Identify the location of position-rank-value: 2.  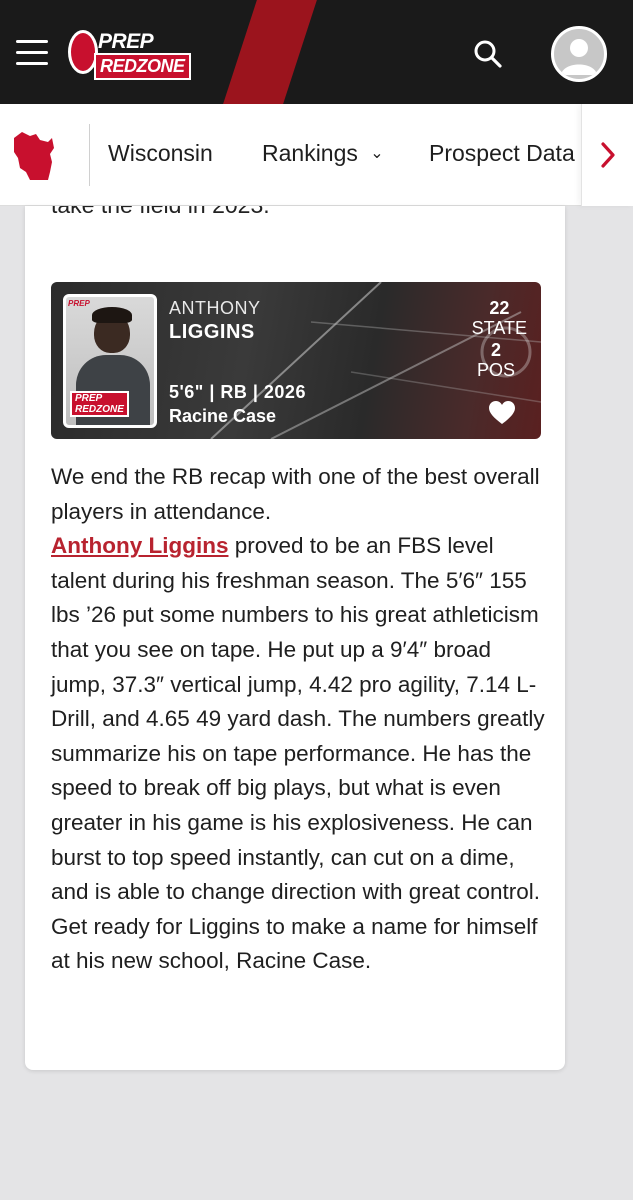
(495, 350).